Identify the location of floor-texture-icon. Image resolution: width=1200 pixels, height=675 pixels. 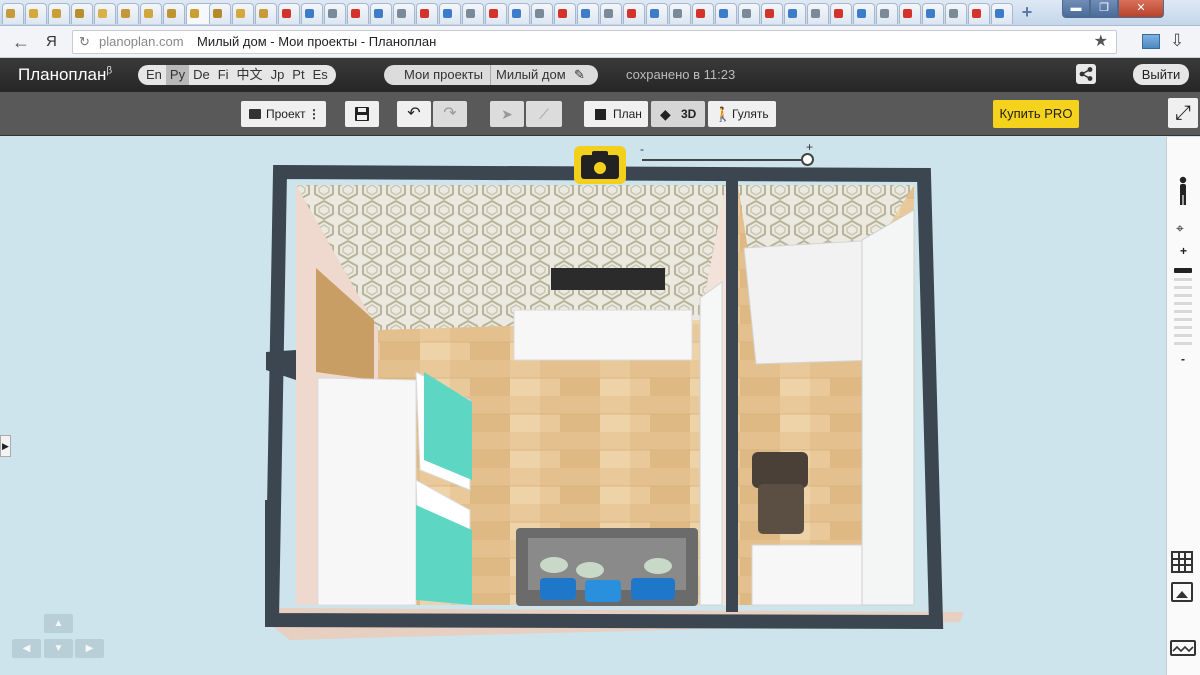
(1183, 648).